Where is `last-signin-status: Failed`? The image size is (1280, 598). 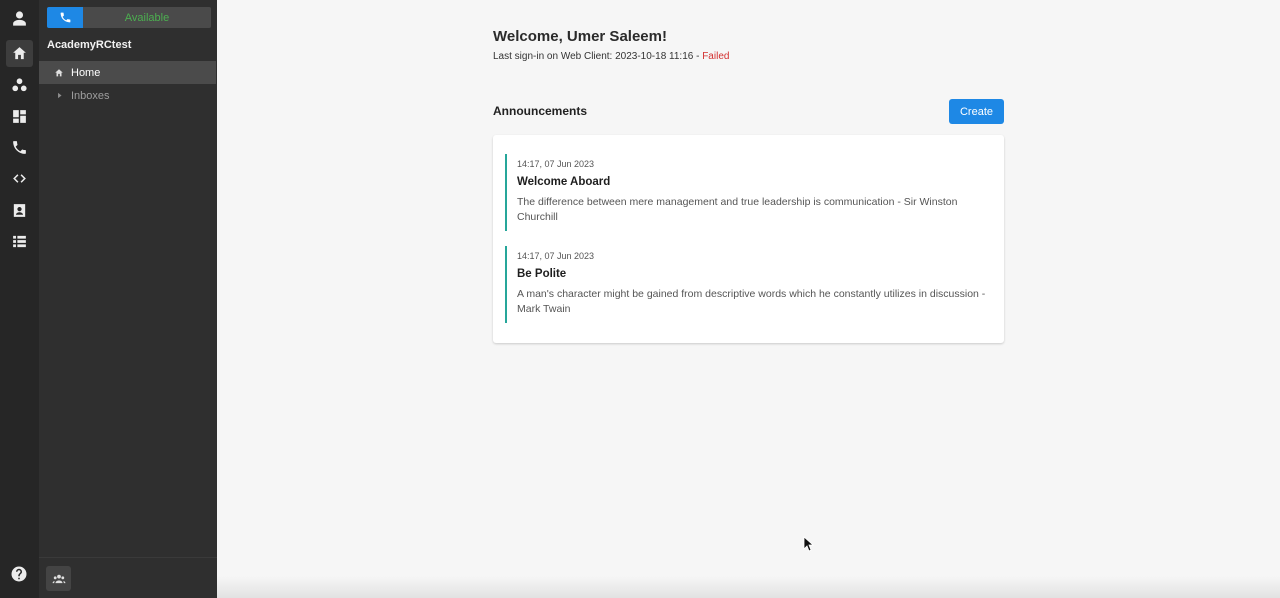 last-signin-status: Failed is located at coordinates (716, 56).